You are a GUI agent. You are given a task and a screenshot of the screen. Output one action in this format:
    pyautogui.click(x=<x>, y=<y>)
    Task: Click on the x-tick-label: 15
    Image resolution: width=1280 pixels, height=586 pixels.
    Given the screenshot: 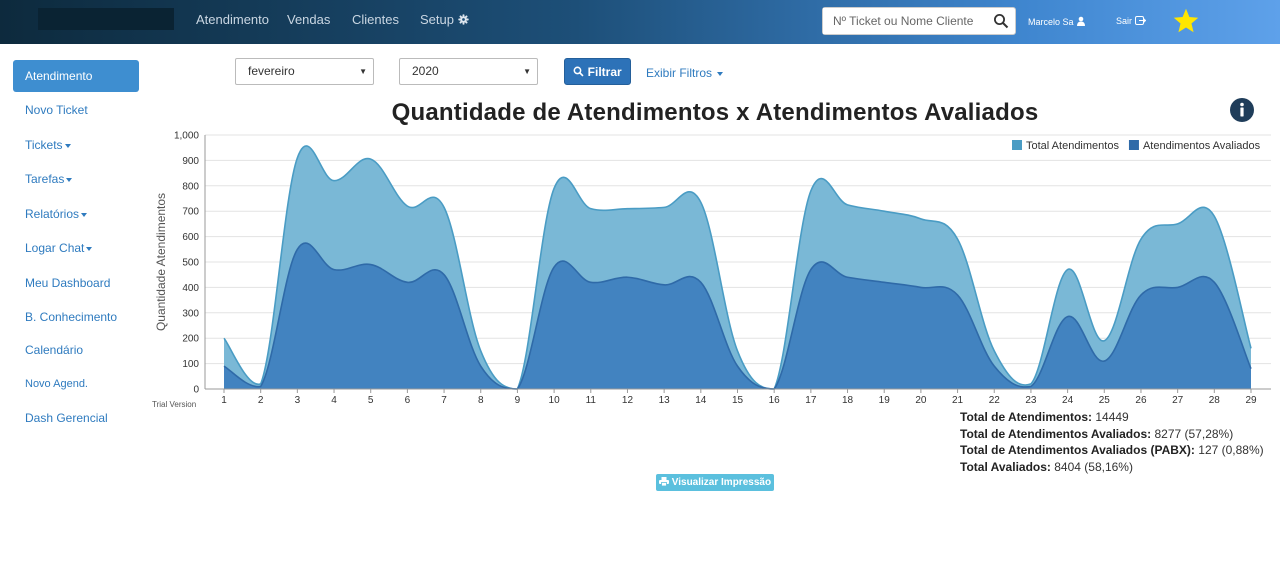 What is the action you would take?
    pyautogui.click(x=738, y=400)
    